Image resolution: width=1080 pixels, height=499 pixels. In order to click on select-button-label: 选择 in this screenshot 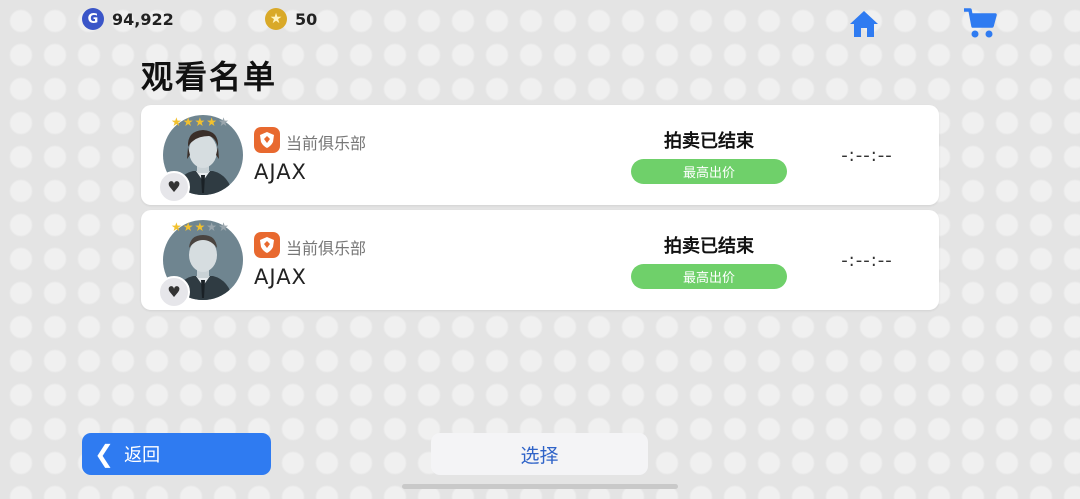, I will do `click(539, 455)`.